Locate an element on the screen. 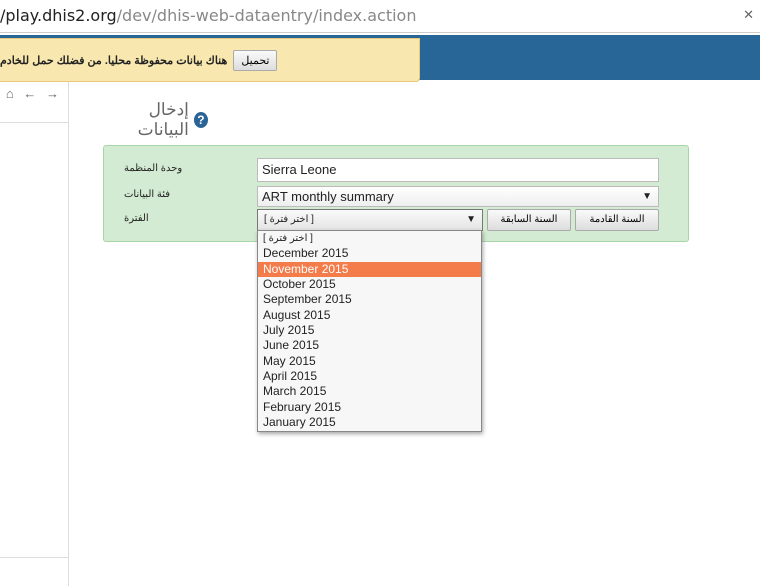 Image resolution: width=760 pixels, height=586 pixels. url-path: /dev/dhis-web-dataentry/index.action is located at coordinates (266, 15).